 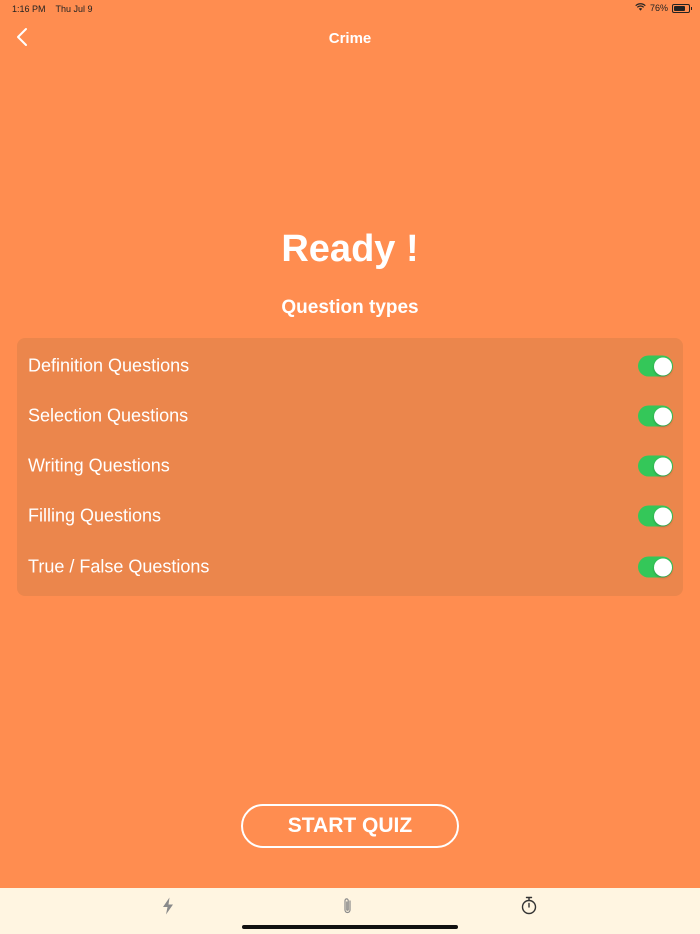 I want to click on option-filling-questions: Filling Questions, so click(x=350, y=516).